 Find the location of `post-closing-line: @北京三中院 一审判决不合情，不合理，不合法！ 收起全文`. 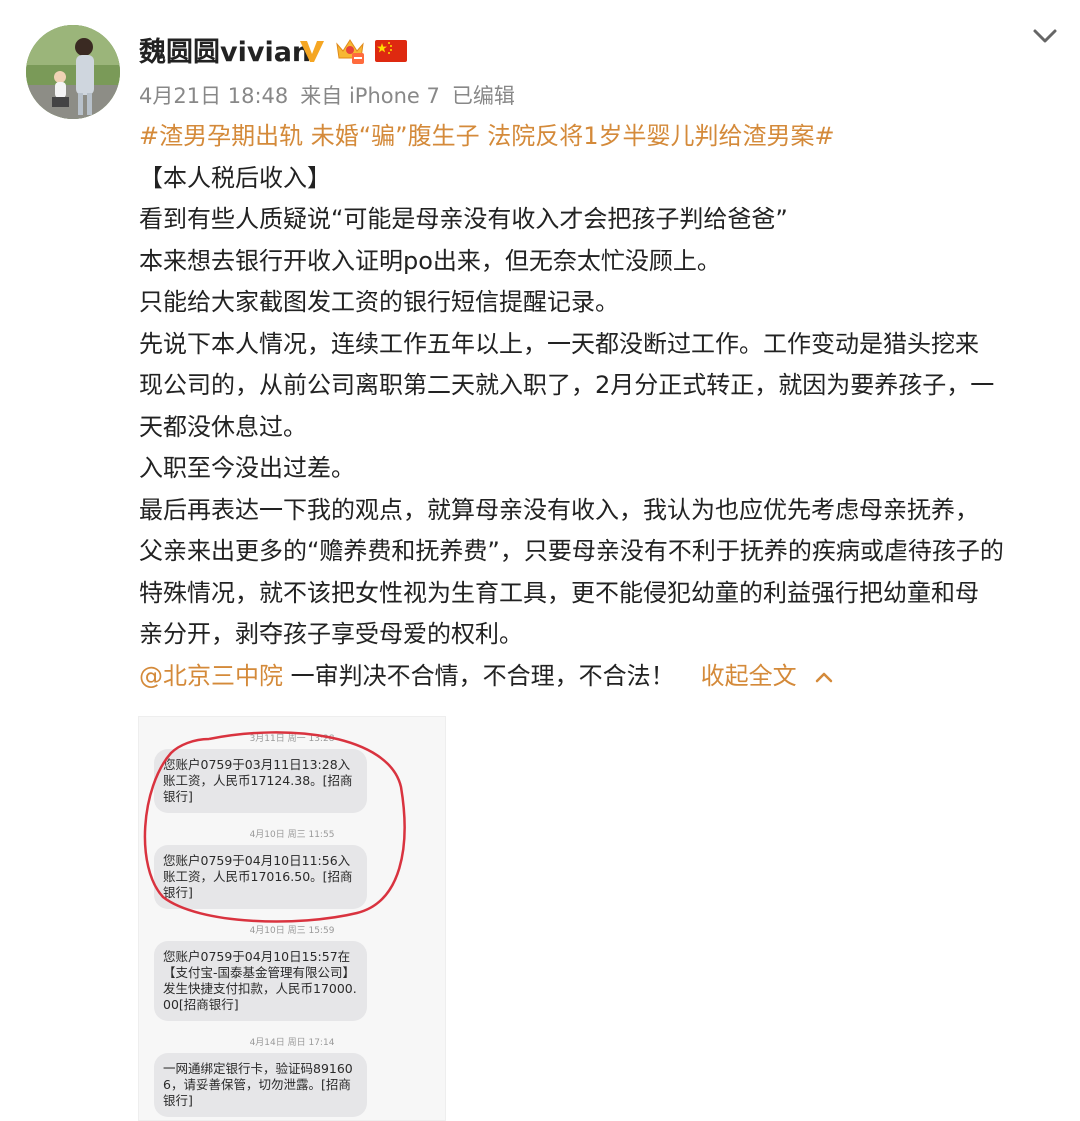

post-closing-line: @北京三中院 一审判决不合情，不合理，不合法！ 收起全文 is located at coordinates (601, 677).